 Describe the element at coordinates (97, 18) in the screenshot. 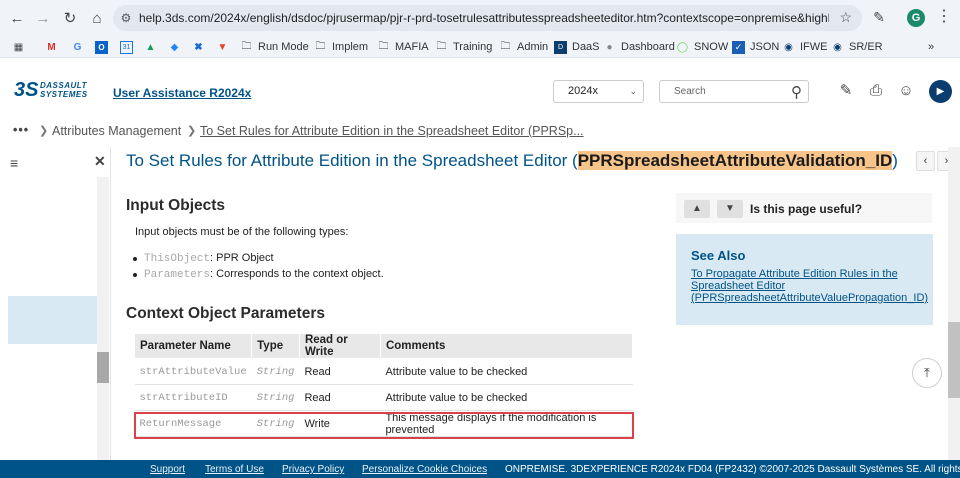

I see `home-icon: ⌂` at that location.